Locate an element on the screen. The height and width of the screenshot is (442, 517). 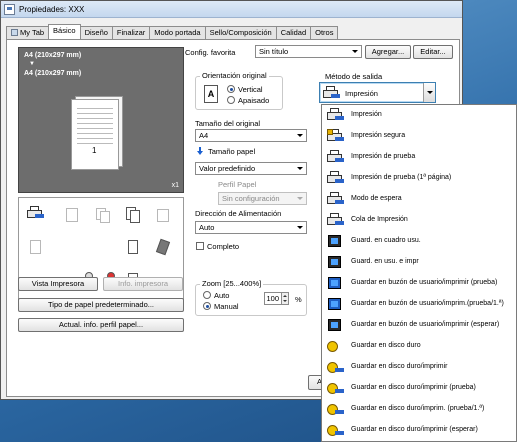
fold-icon is located at coordinates (133, 247).